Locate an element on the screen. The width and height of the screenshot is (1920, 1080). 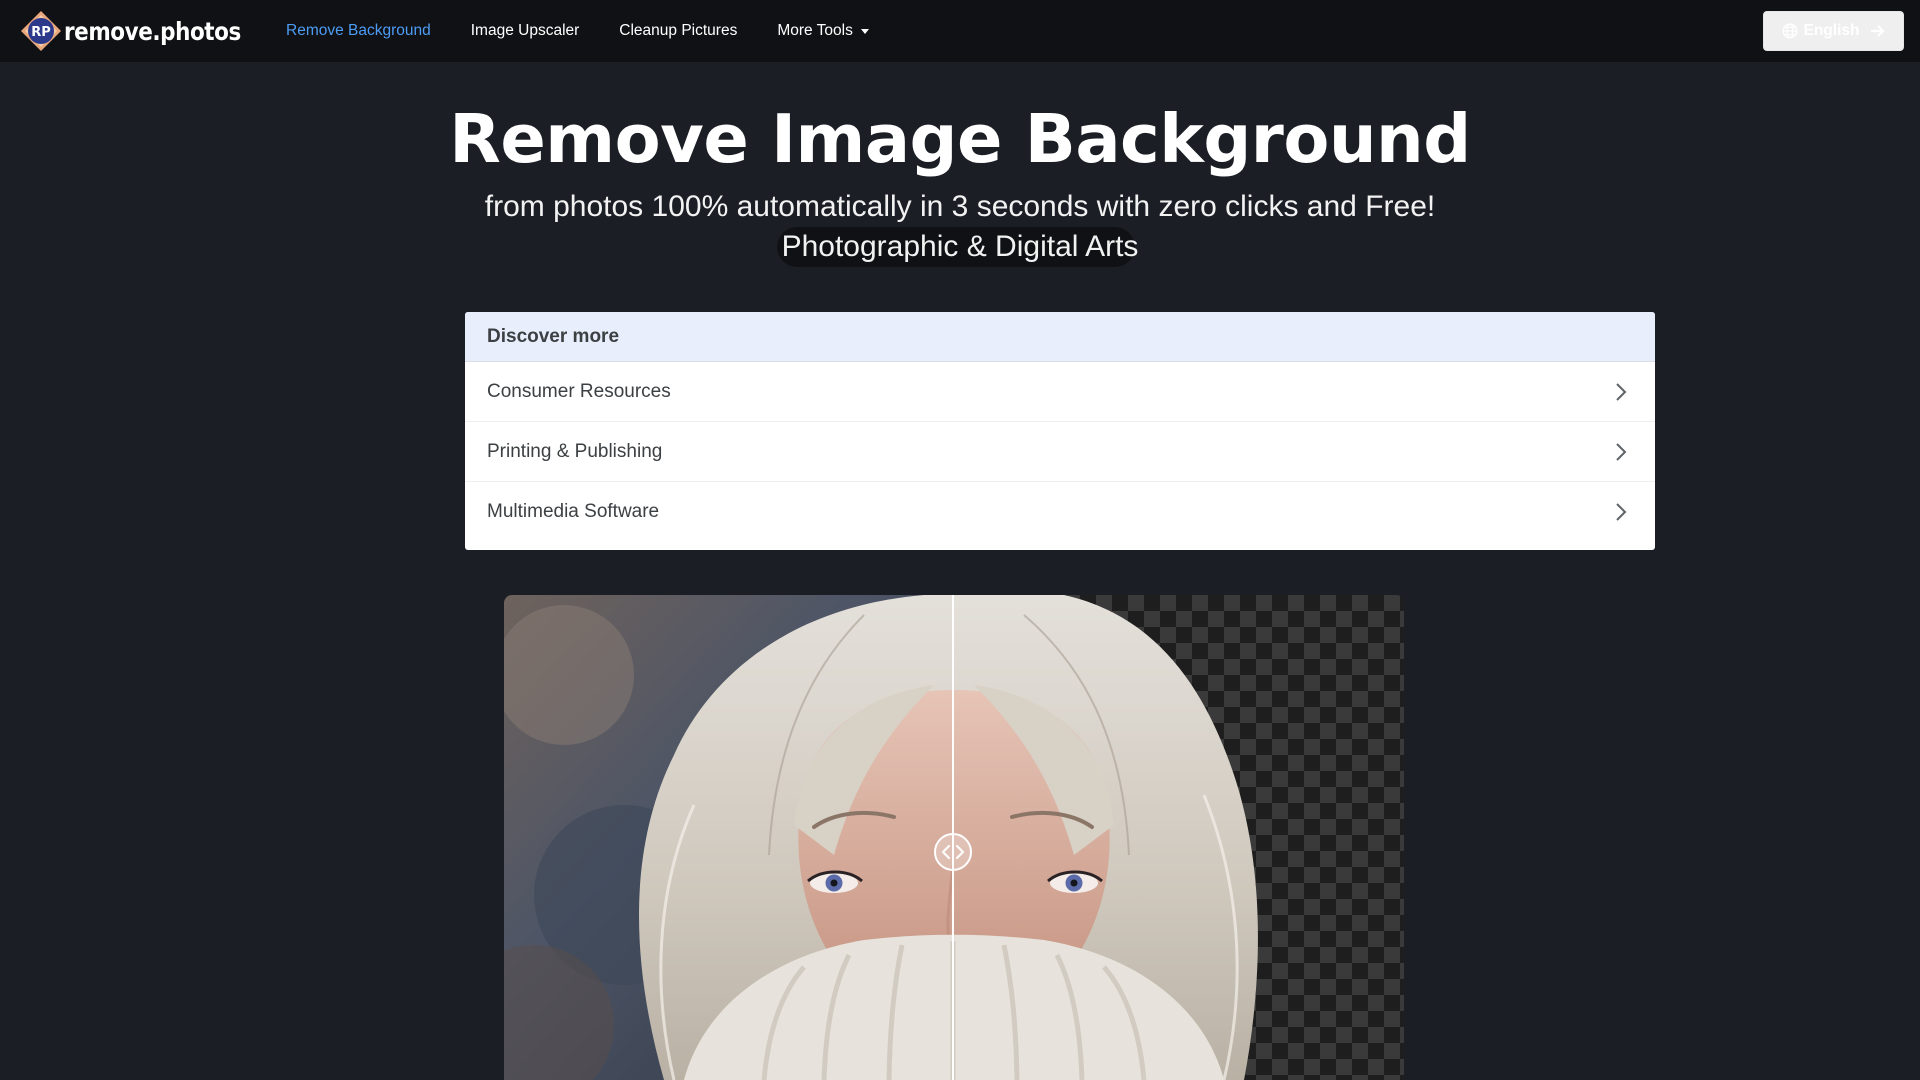
rp-logo-icon: RP is located at coordinates (41, 31).